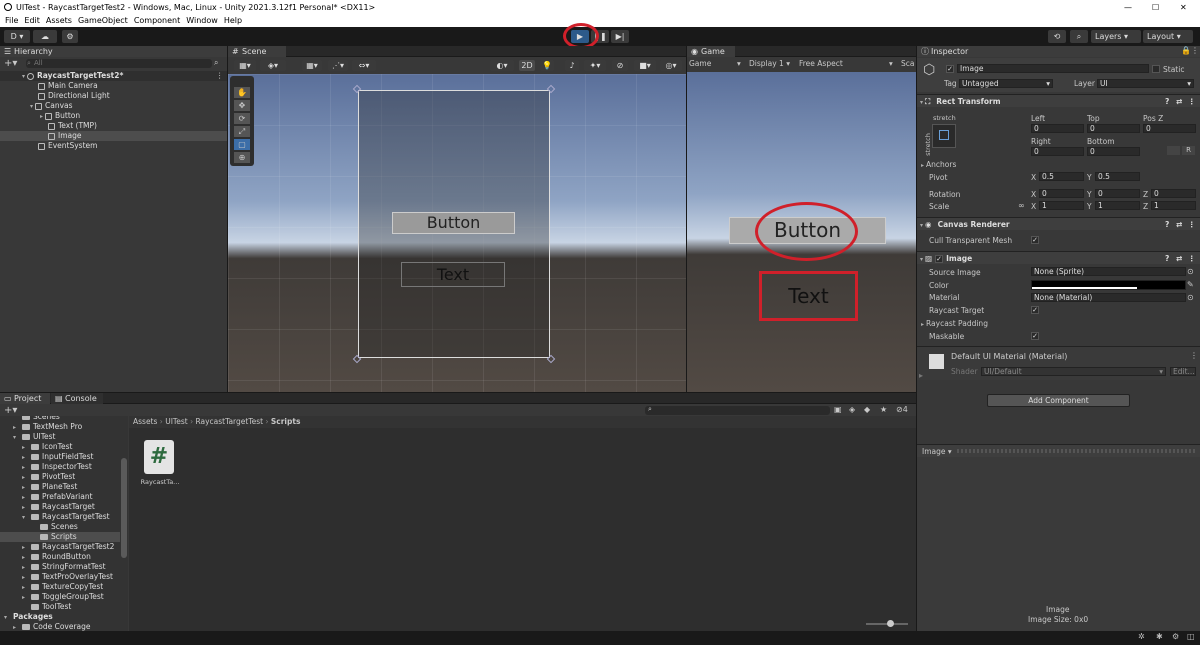 The height and width of the screenshot is (645, 1200). Describe the element at coordinates (527, 65) in the screenshot. I see `mode-2d-button: 2D` at that location.